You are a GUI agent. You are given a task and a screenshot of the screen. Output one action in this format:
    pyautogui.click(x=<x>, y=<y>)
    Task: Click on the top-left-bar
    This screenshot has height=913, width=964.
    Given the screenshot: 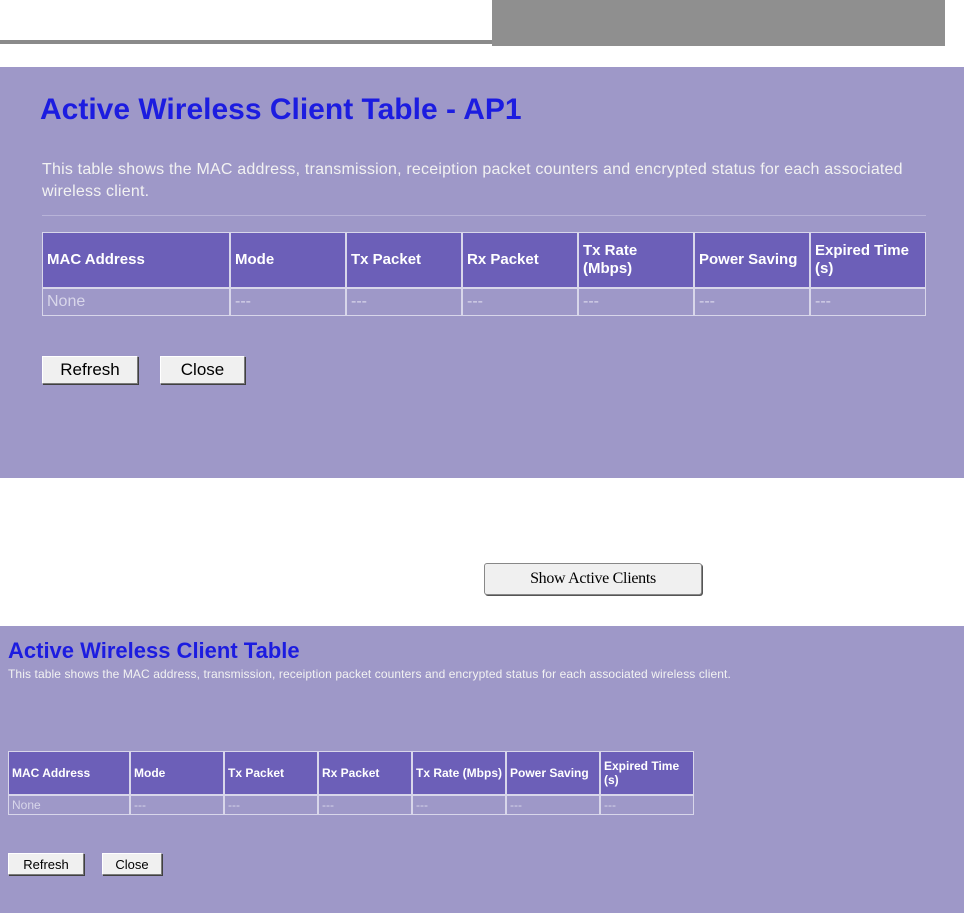 What is the action you would take?
    pyautogui.click(x=246, y=22)
    